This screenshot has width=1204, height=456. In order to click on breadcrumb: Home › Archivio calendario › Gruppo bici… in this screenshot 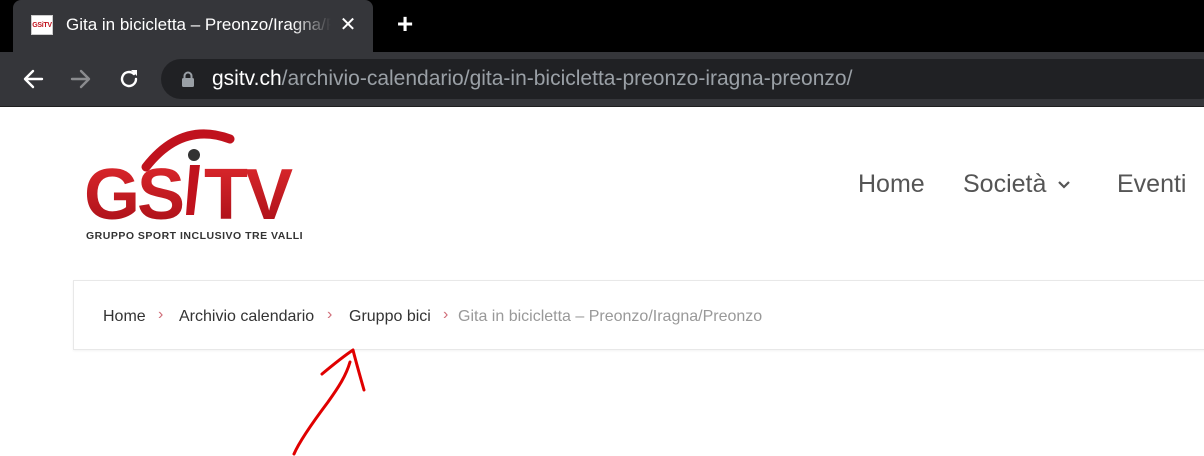, I will do `click(638, 315)`.